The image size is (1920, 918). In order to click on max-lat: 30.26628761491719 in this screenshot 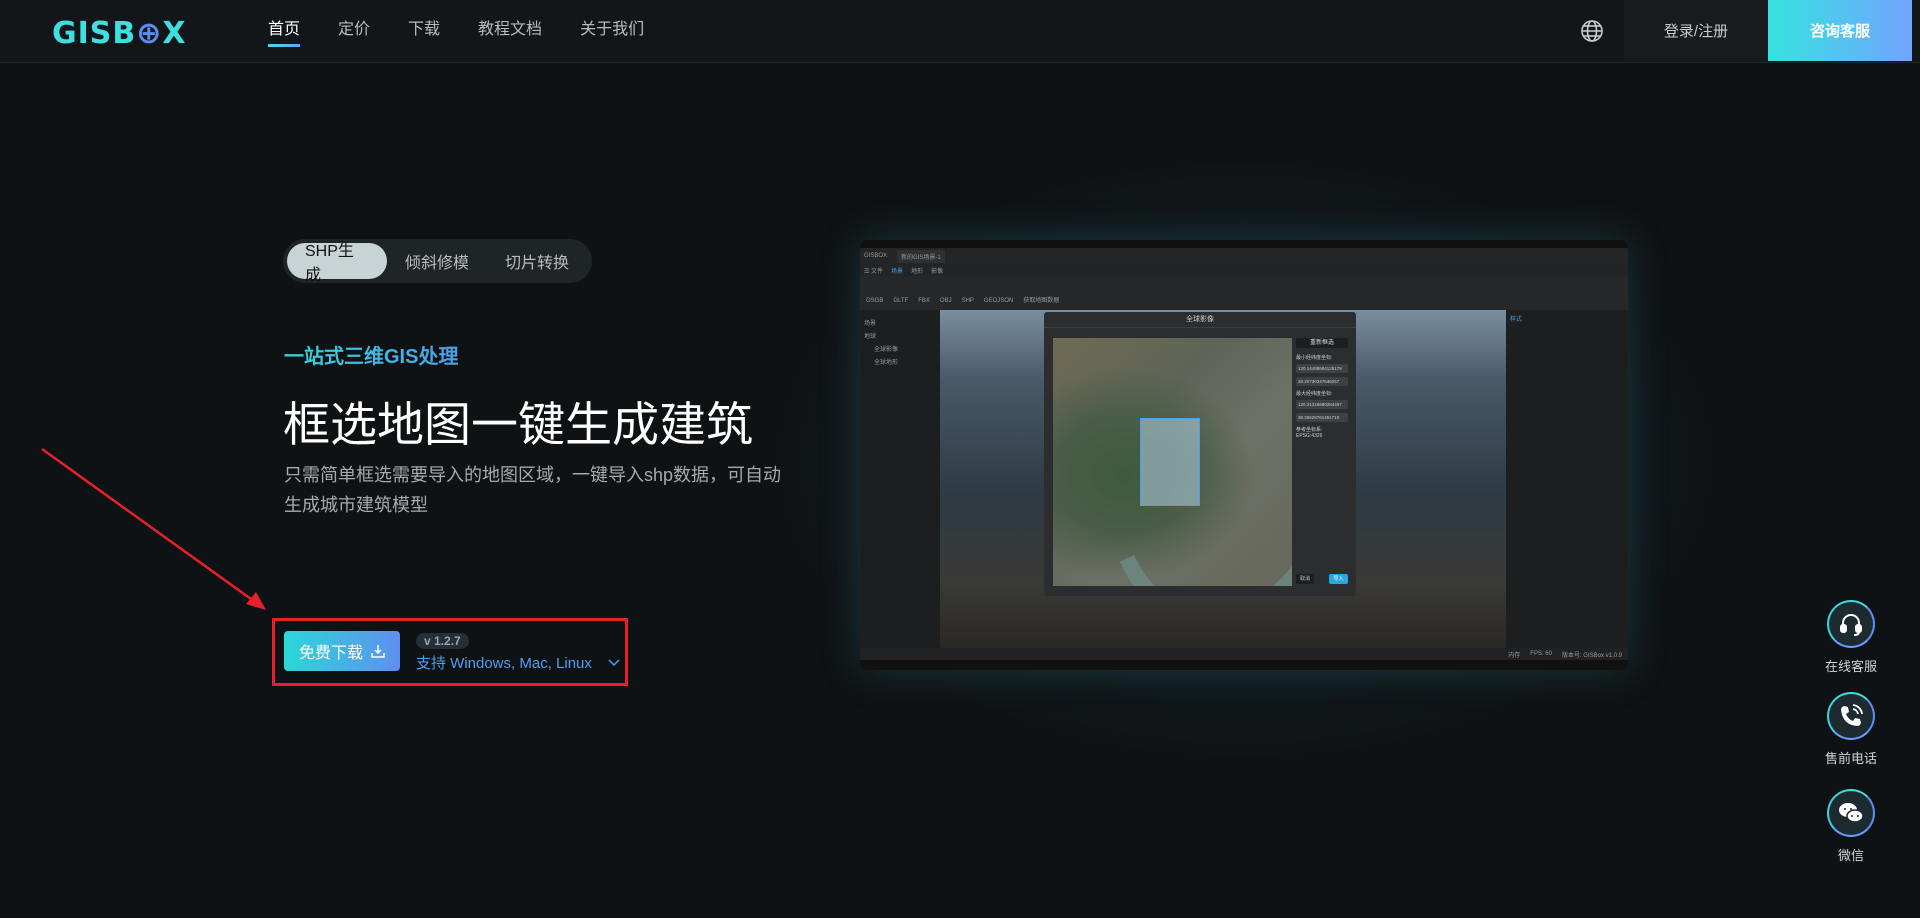, I will do `click(1322, 417)`.